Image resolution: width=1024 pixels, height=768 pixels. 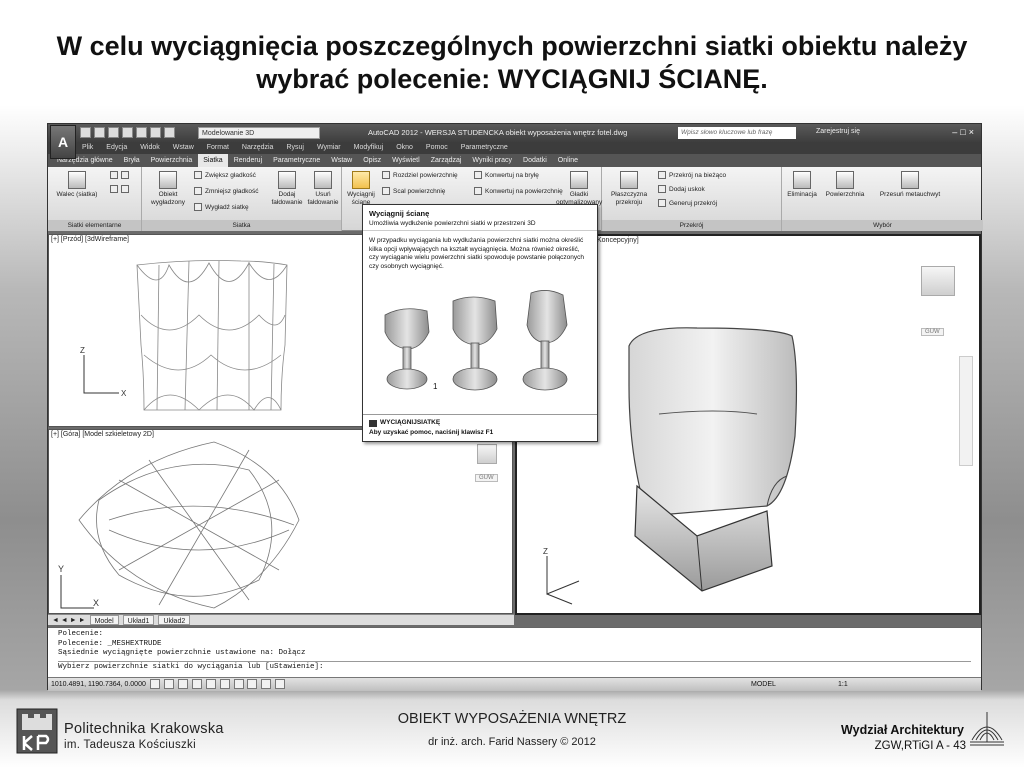 What do you see at coordinates (172, 160) in the screenshot?
I see `tab-surface: Powierzchnia` at bounding box center [172, 160].